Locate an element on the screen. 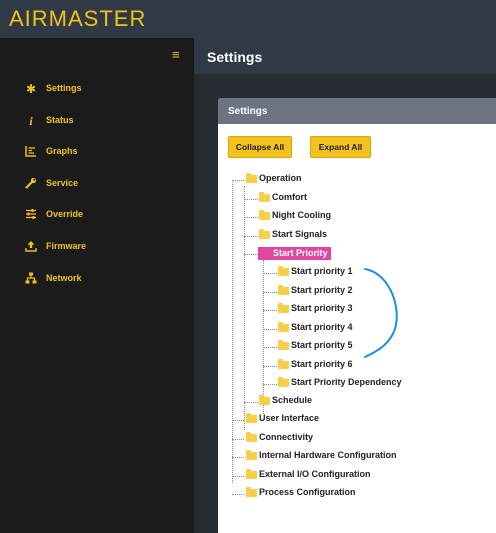 This screenshot has width=496, height=533. info-icon: i is located at coordinates (31, 121).